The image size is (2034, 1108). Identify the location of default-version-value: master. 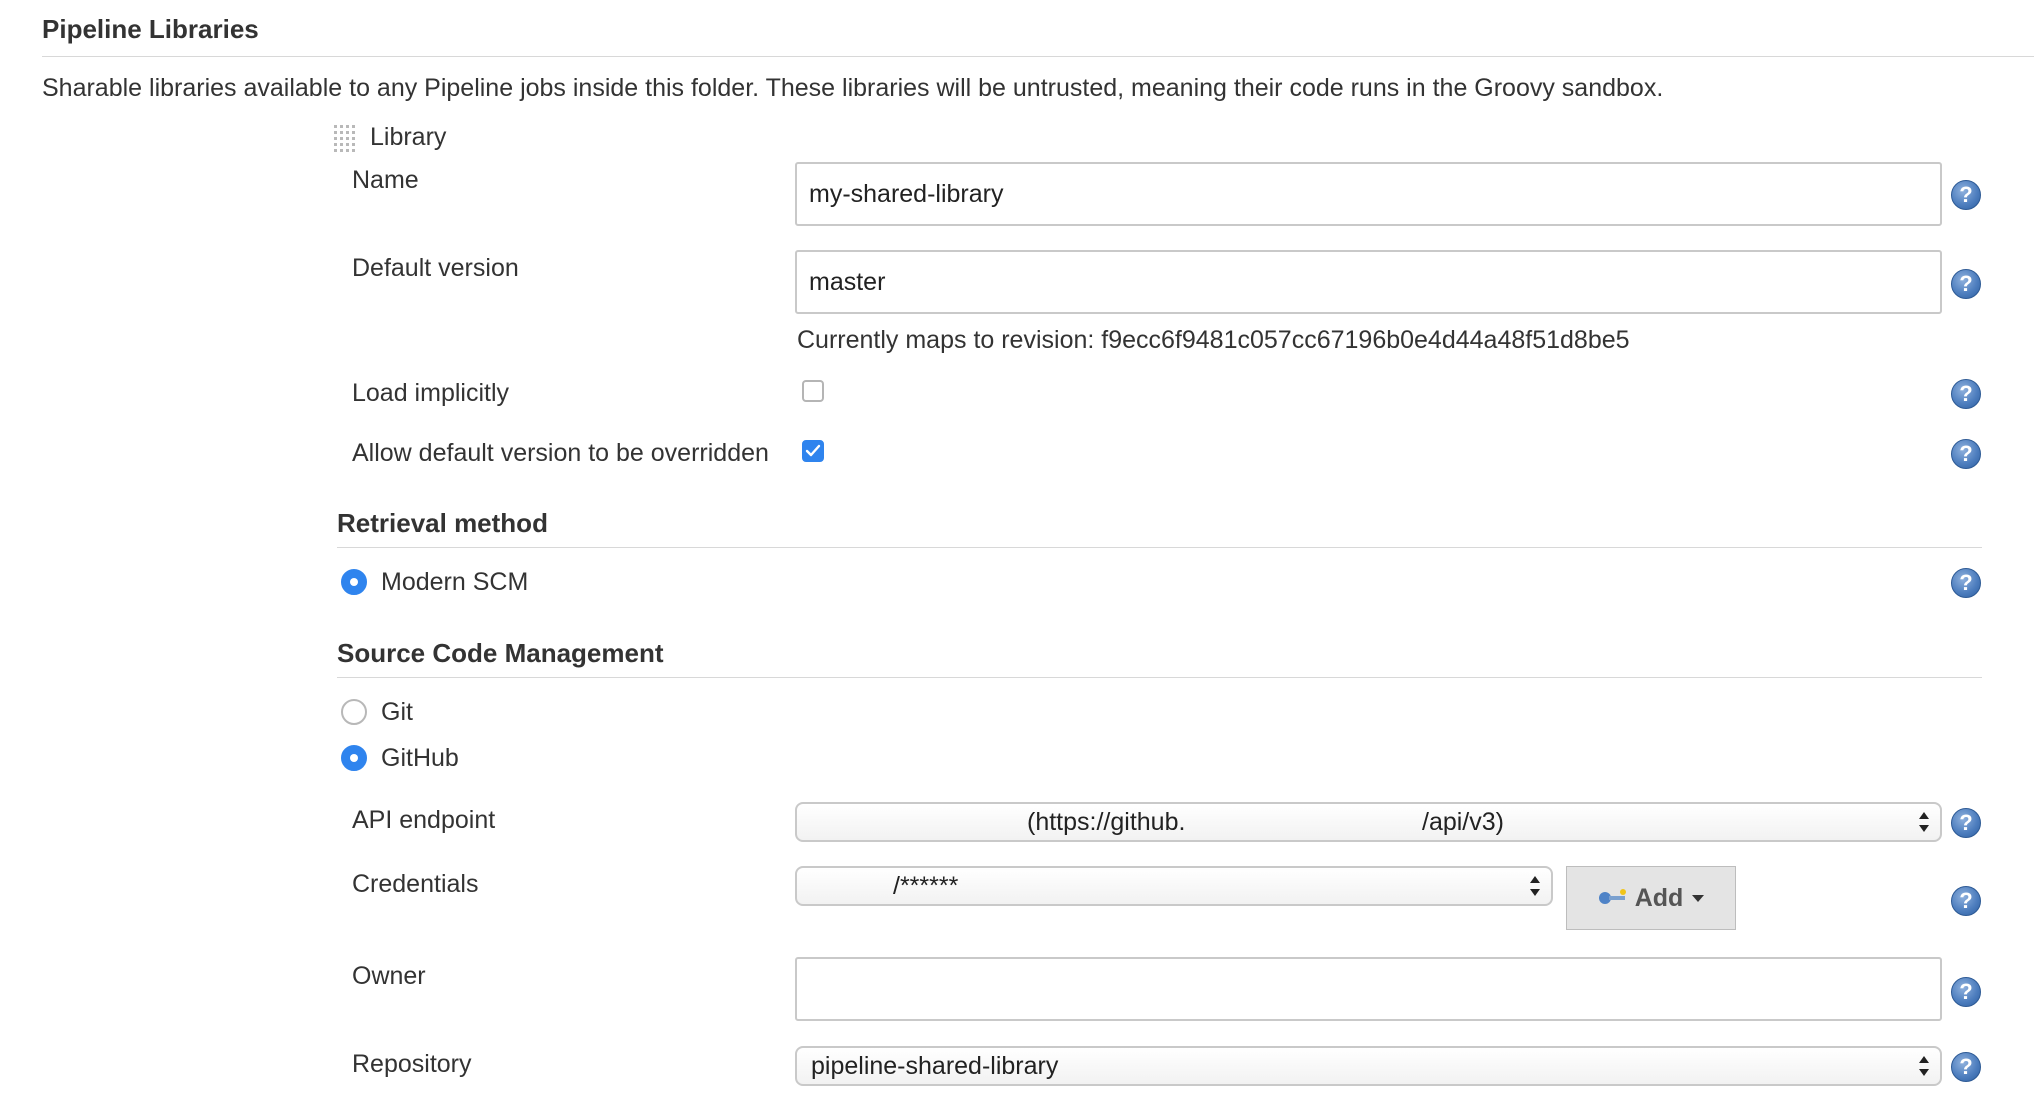
(847, 281).